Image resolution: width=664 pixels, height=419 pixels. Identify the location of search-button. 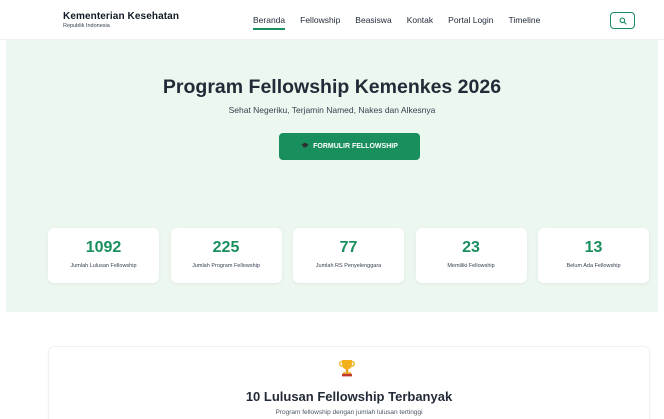
(622, 20).